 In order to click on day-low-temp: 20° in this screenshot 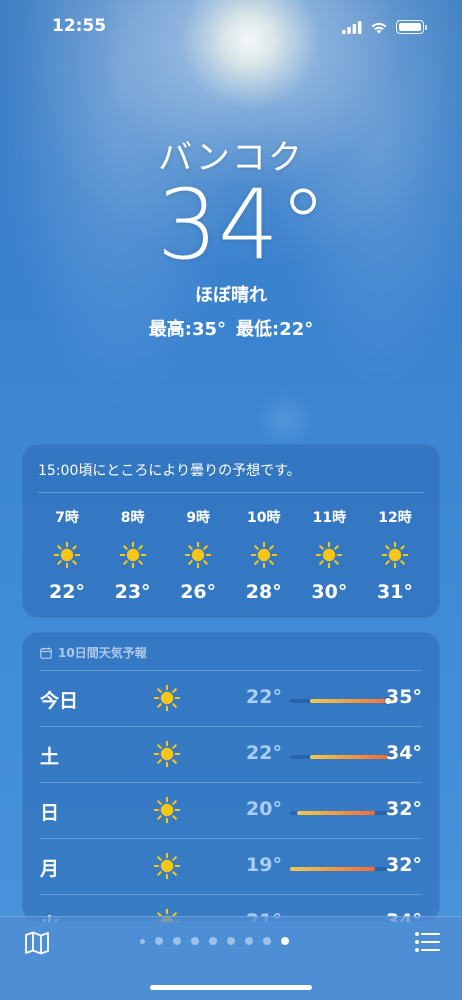, I will do `click(264, 809)`.